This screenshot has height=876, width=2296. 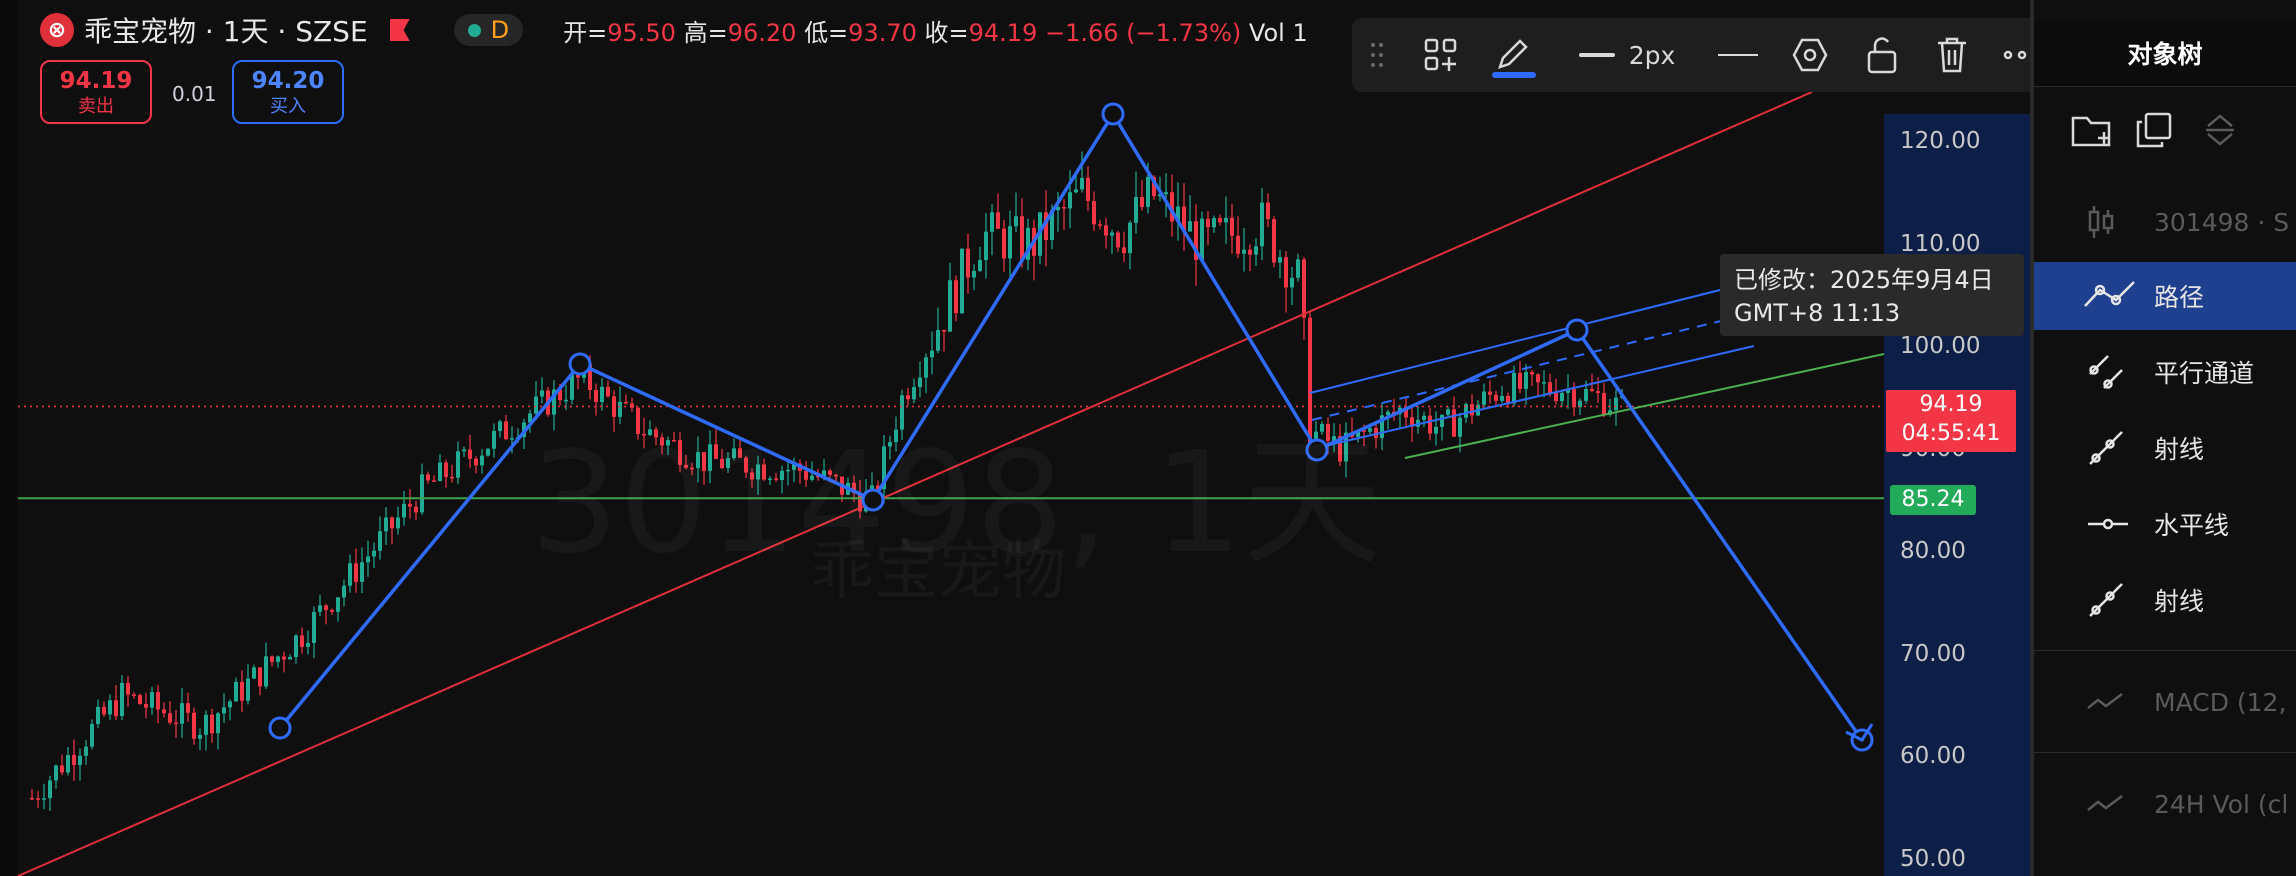 I want to click on change-value: −1.66 (−1.73%), so click(x=1143, y=32).